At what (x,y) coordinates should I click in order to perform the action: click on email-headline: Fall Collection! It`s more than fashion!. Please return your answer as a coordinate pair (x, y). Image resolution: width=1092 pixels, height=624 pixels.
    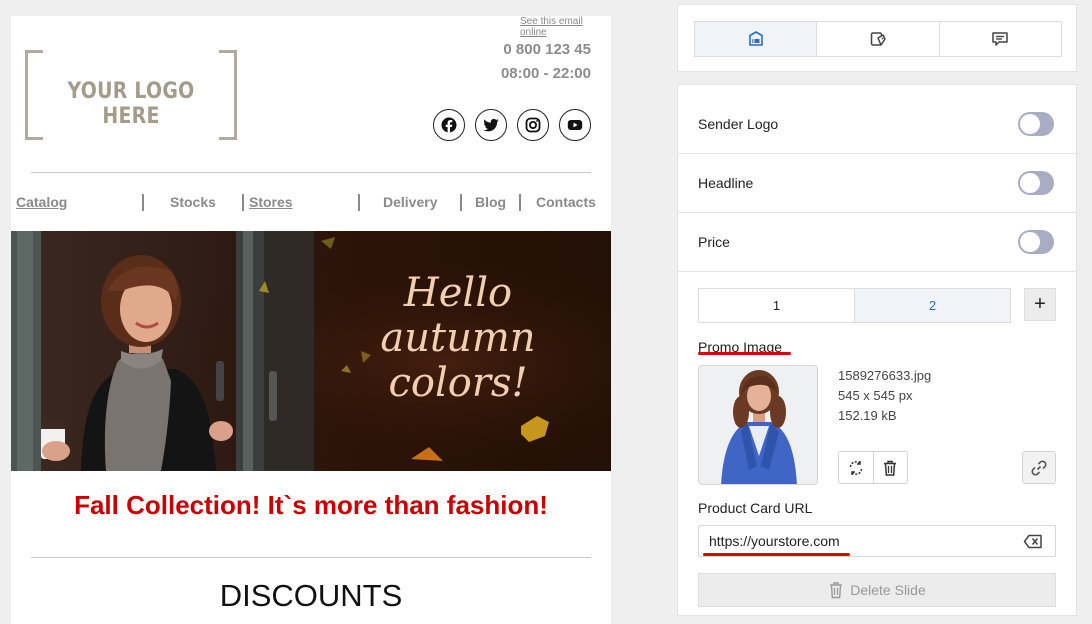
    Looking at the image, I should click on (311, 505).